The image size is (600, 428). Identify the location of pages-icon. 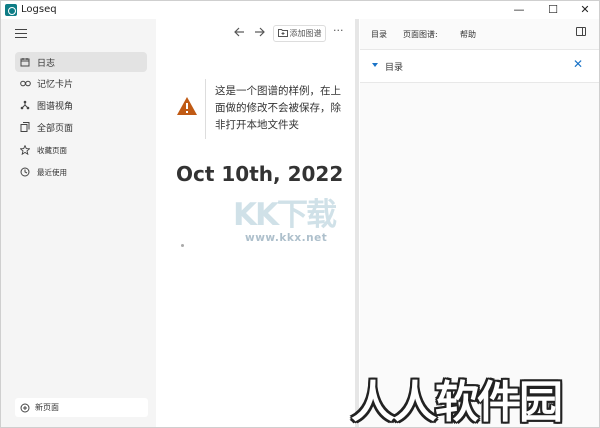
(25, 127).